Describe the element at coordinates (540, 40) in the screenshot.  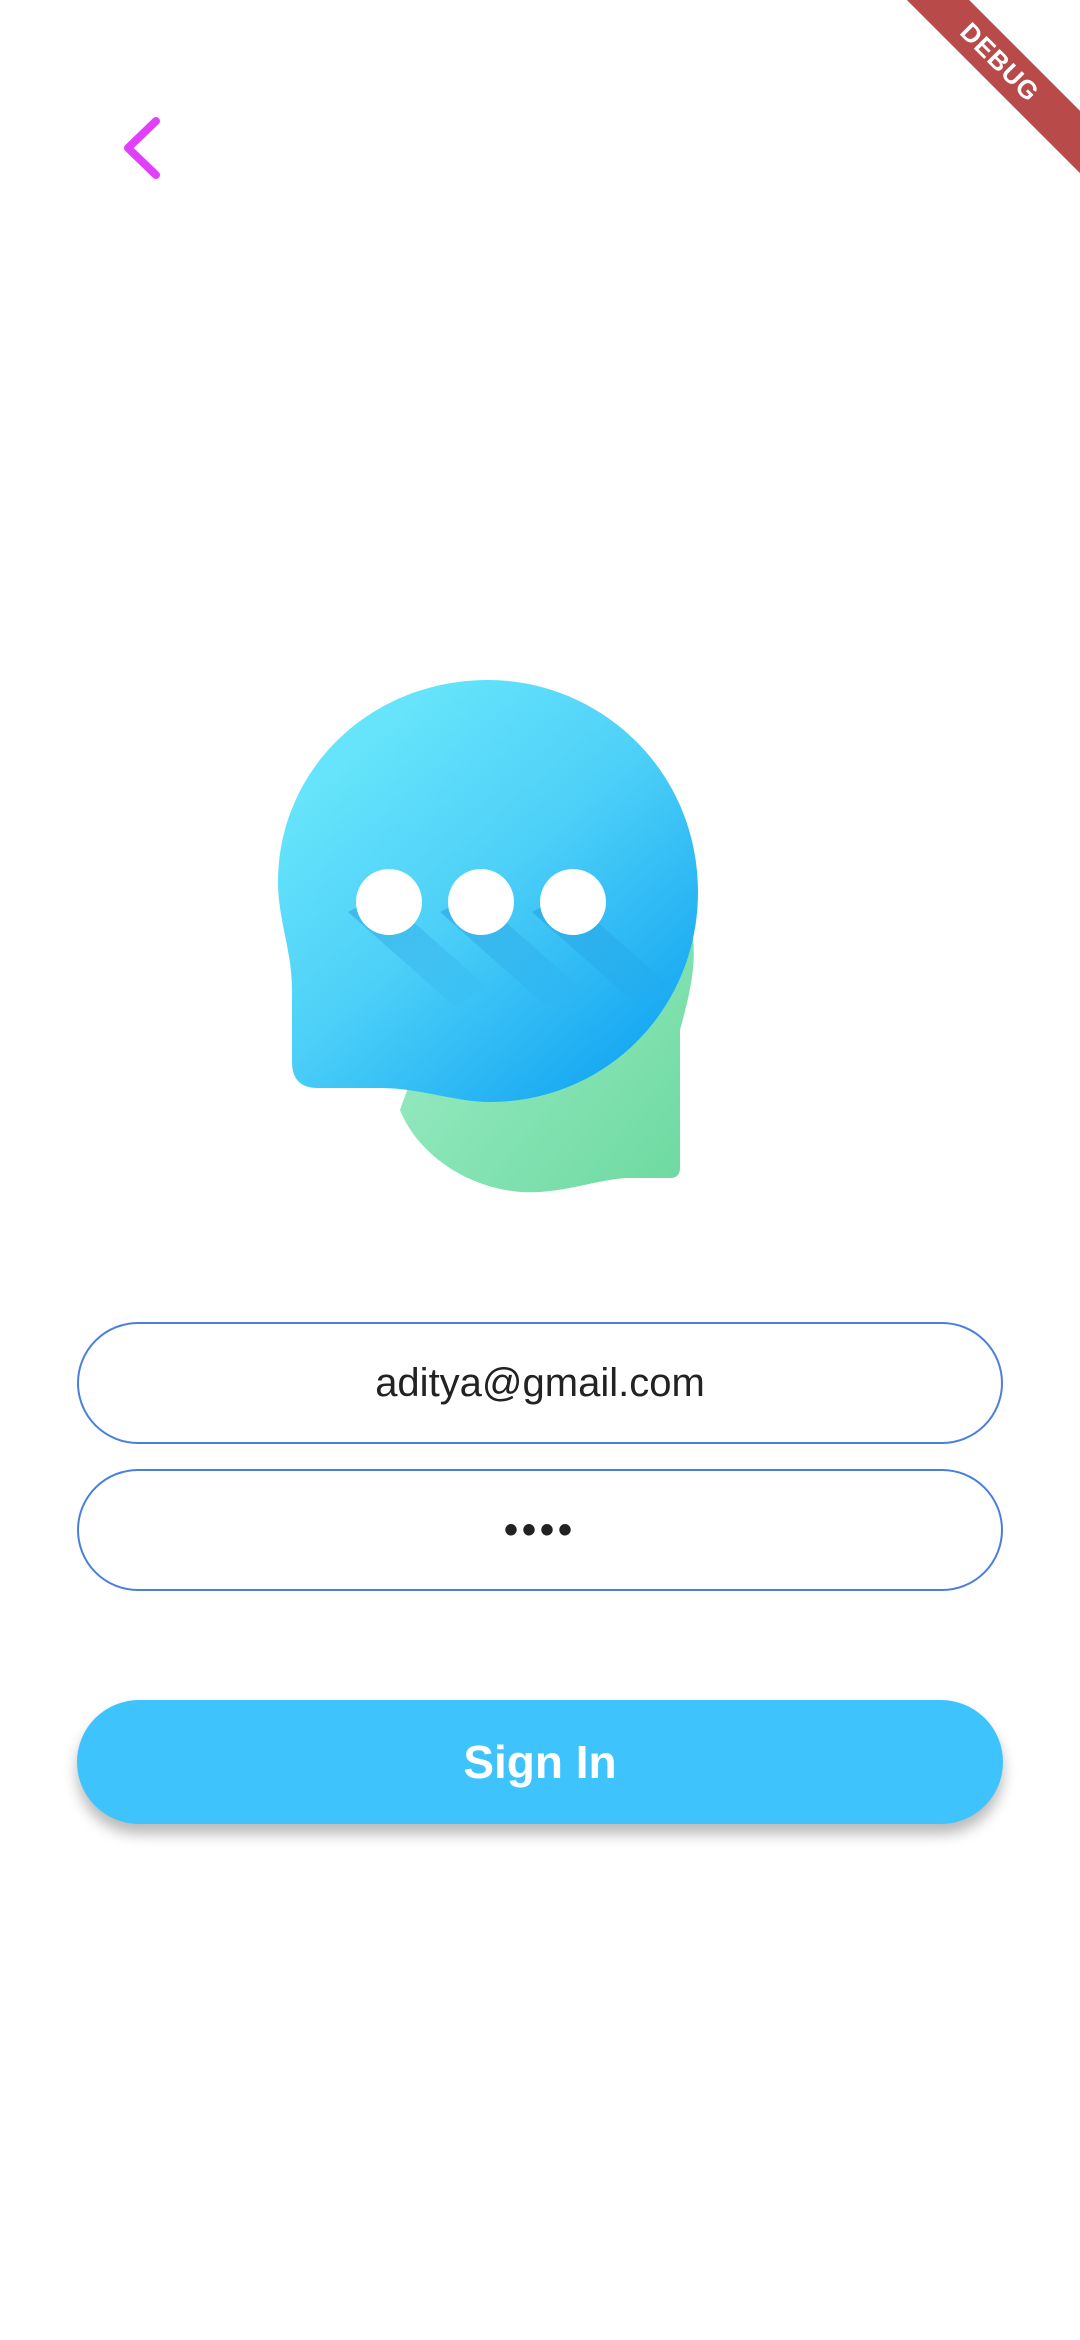
I see `status-bar: 100%` at that location.